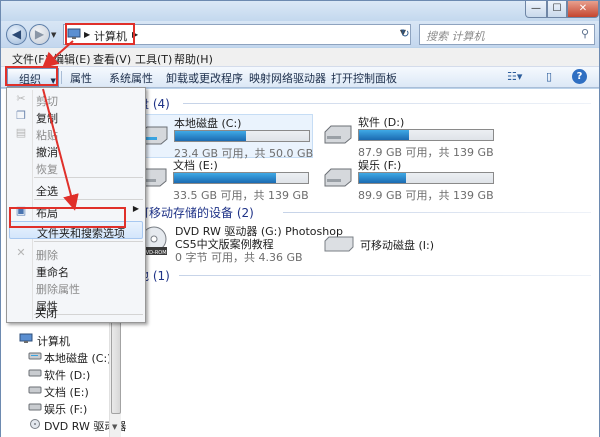 The width and height of the screenshot is (600, 437). Describe the element at coordinates (300, 57) in the screenshot. I see `menu-bar: 文件(F) 编辑(E) 查看(V) 工具(T) 帮助(H)` at that location.